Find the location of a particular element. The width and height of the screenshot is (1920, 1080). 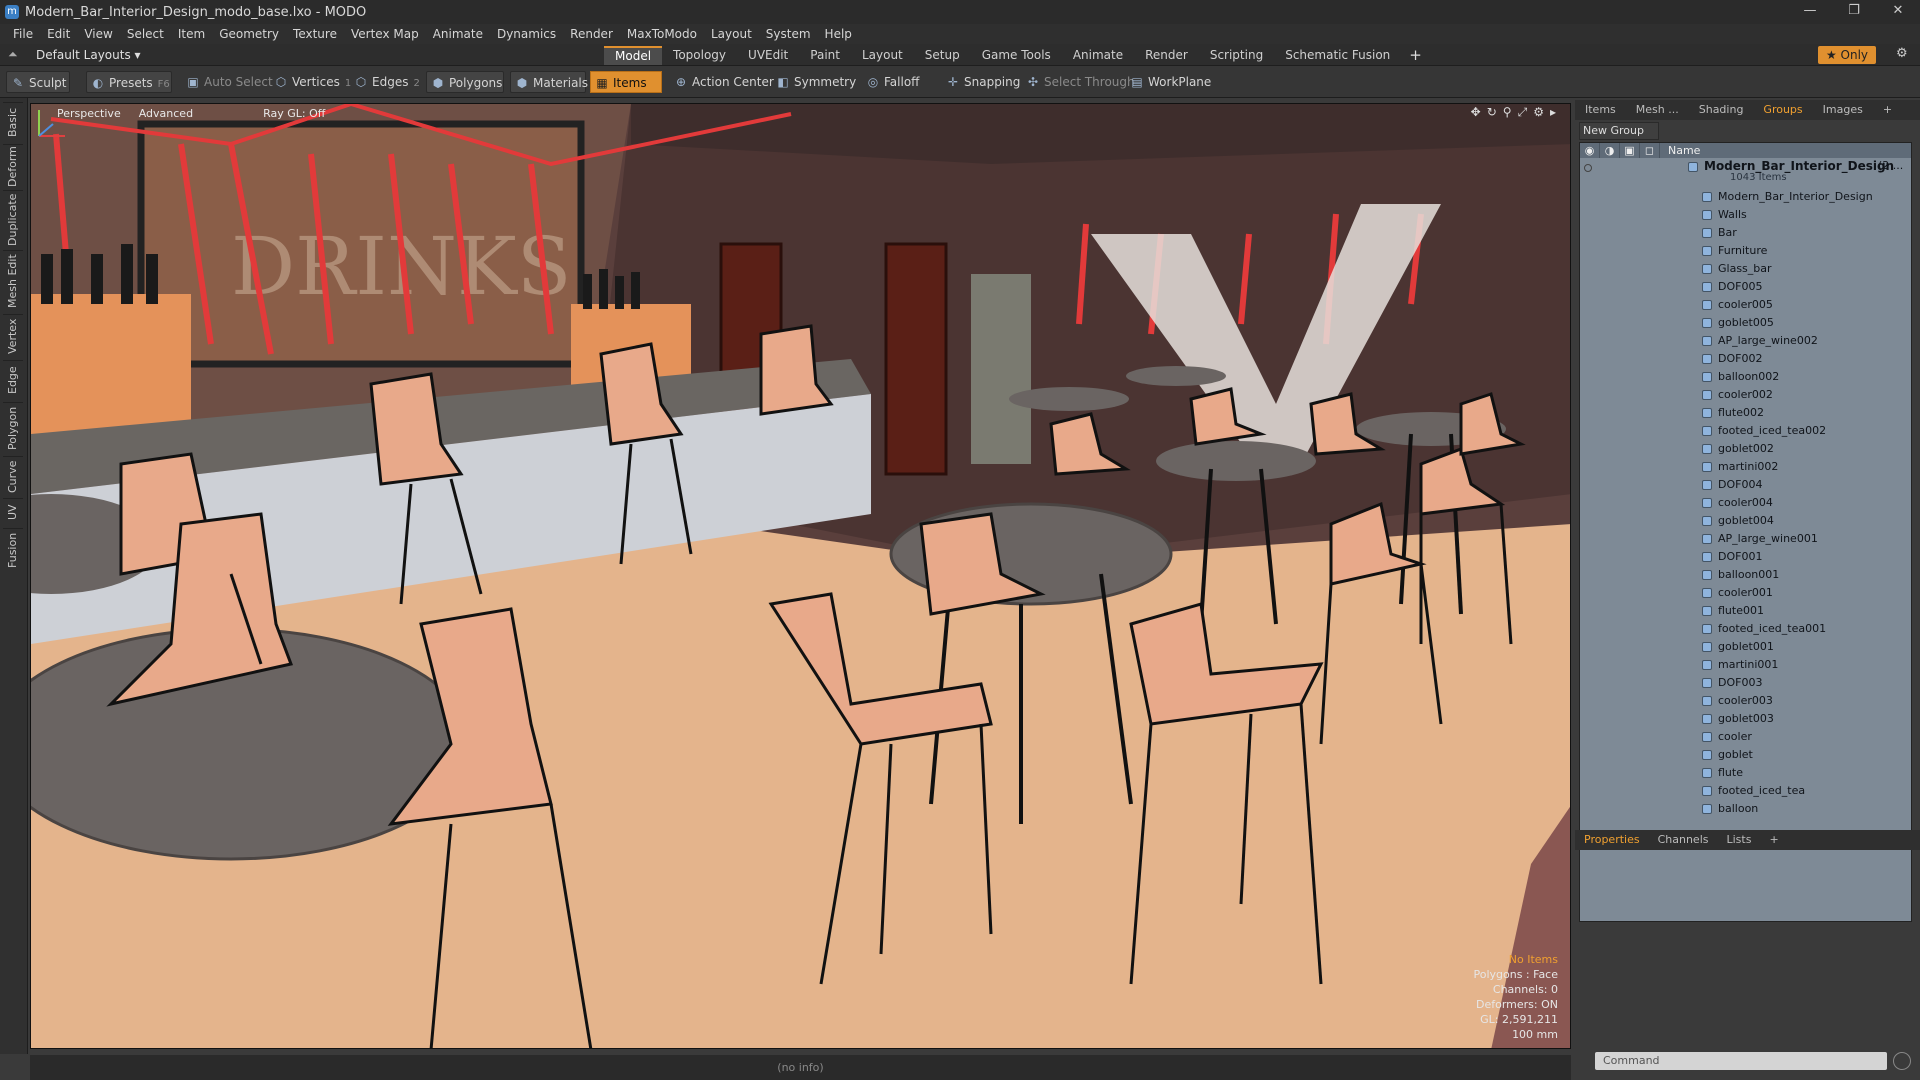

group-item-row: balloon002 is located at coordinates (1745, 377).